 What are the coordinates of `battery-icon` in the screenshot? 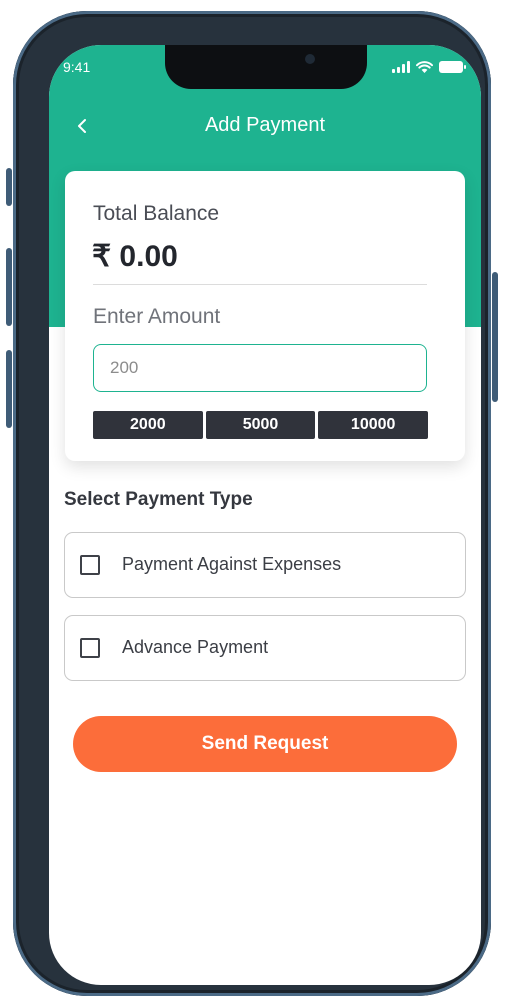 It's located at (452, 67).